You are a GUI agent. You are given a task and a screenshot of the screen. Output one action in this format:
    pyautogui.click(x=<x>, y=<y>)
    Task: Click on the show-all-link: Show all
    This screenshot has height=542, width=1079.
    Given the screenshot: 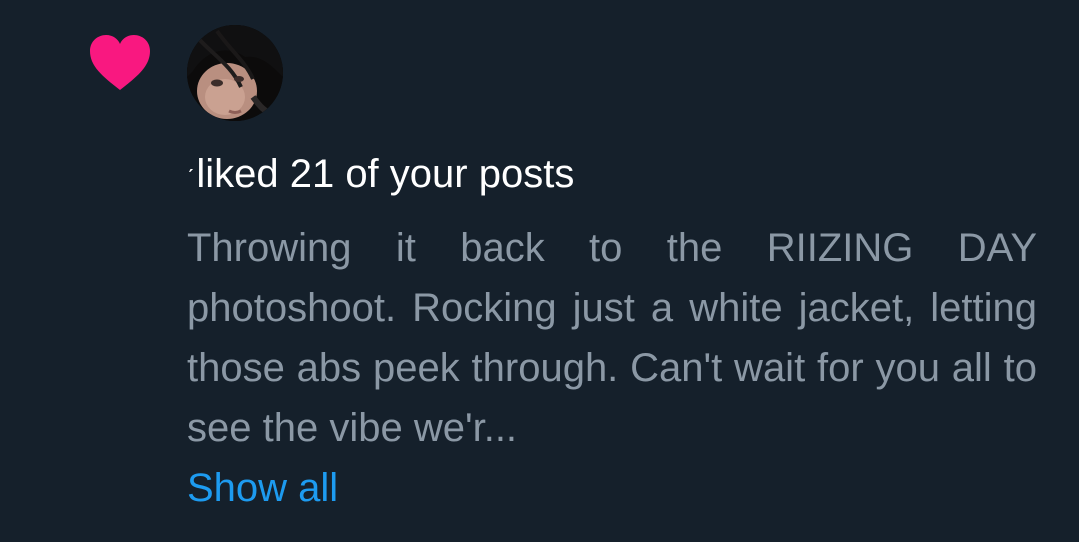 What is the action you would take?
    pyautogui.click(x=262, y=488)
    